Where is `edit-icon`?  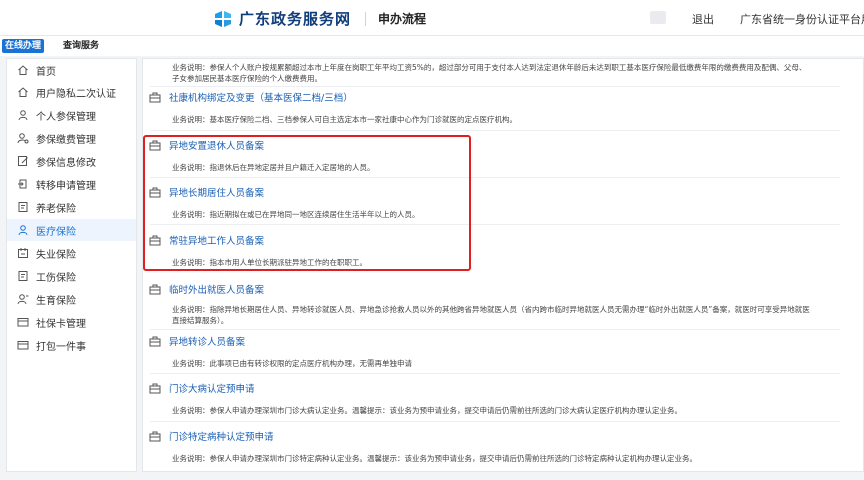
edit-icon is located at coordinates (23, 161).